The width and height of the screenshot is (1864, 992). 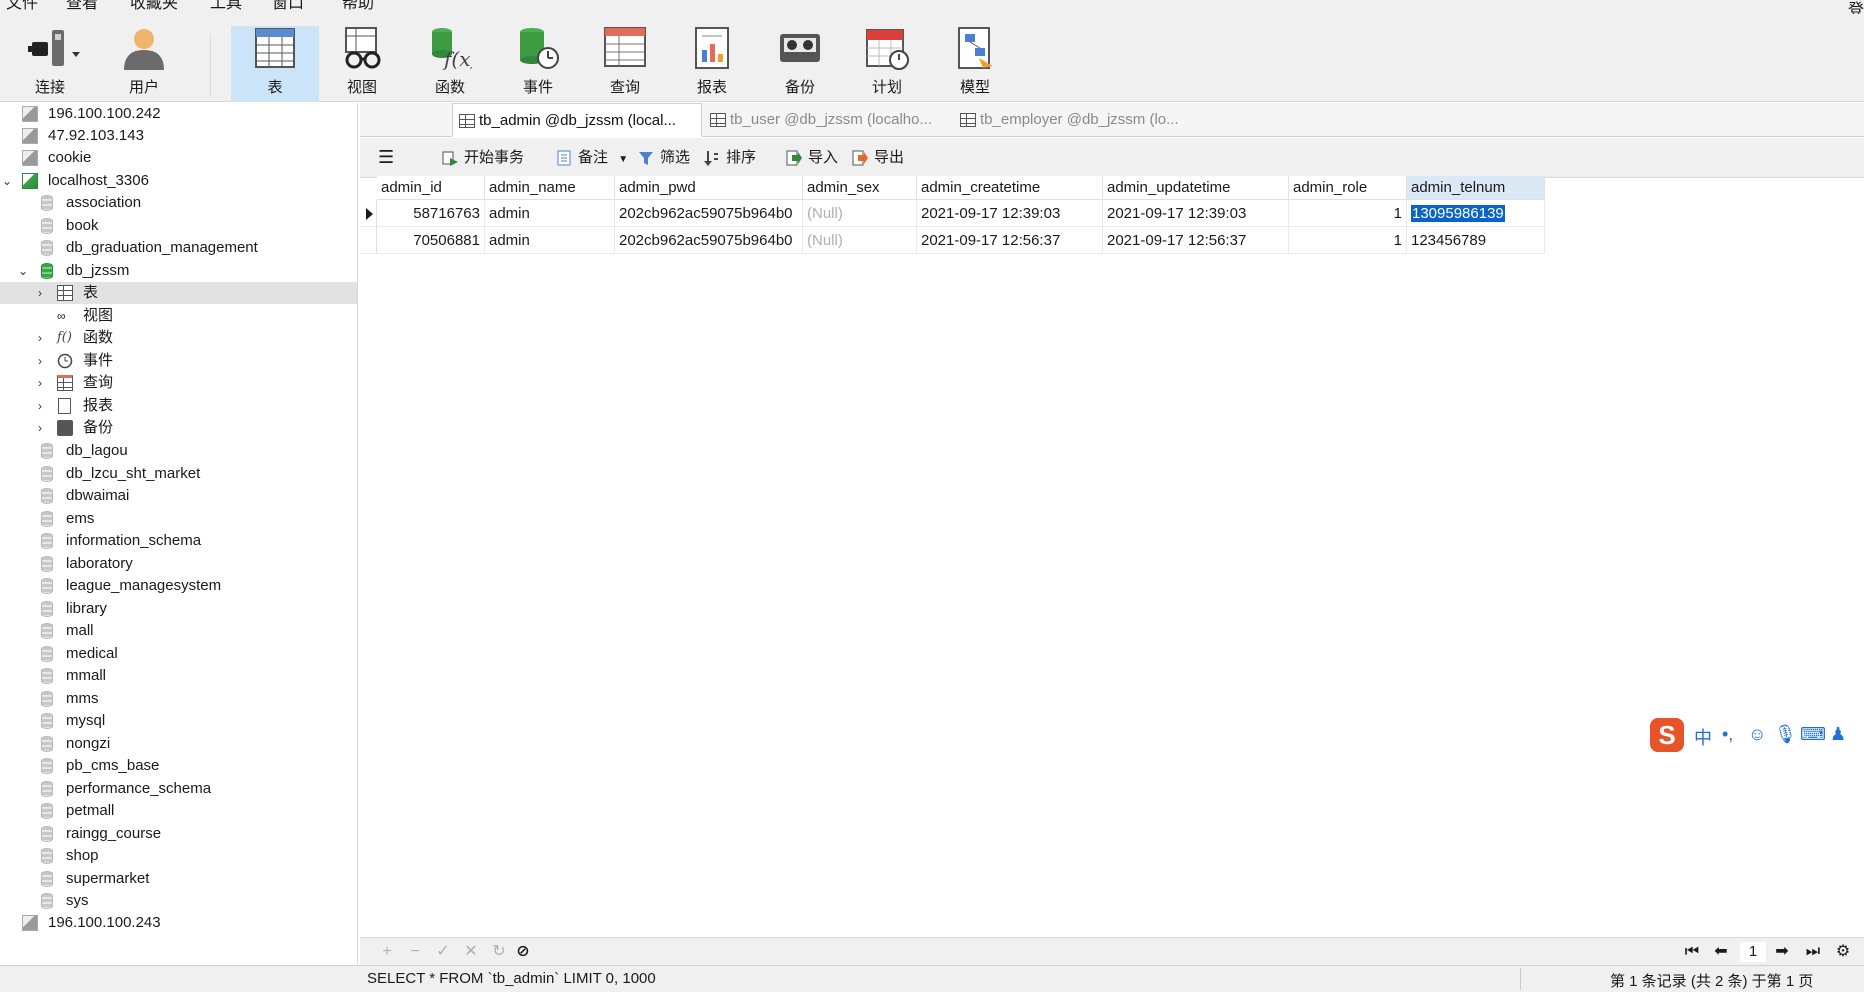 I want to click on tree-db-node: laboratory, so click(x=178, y=564).